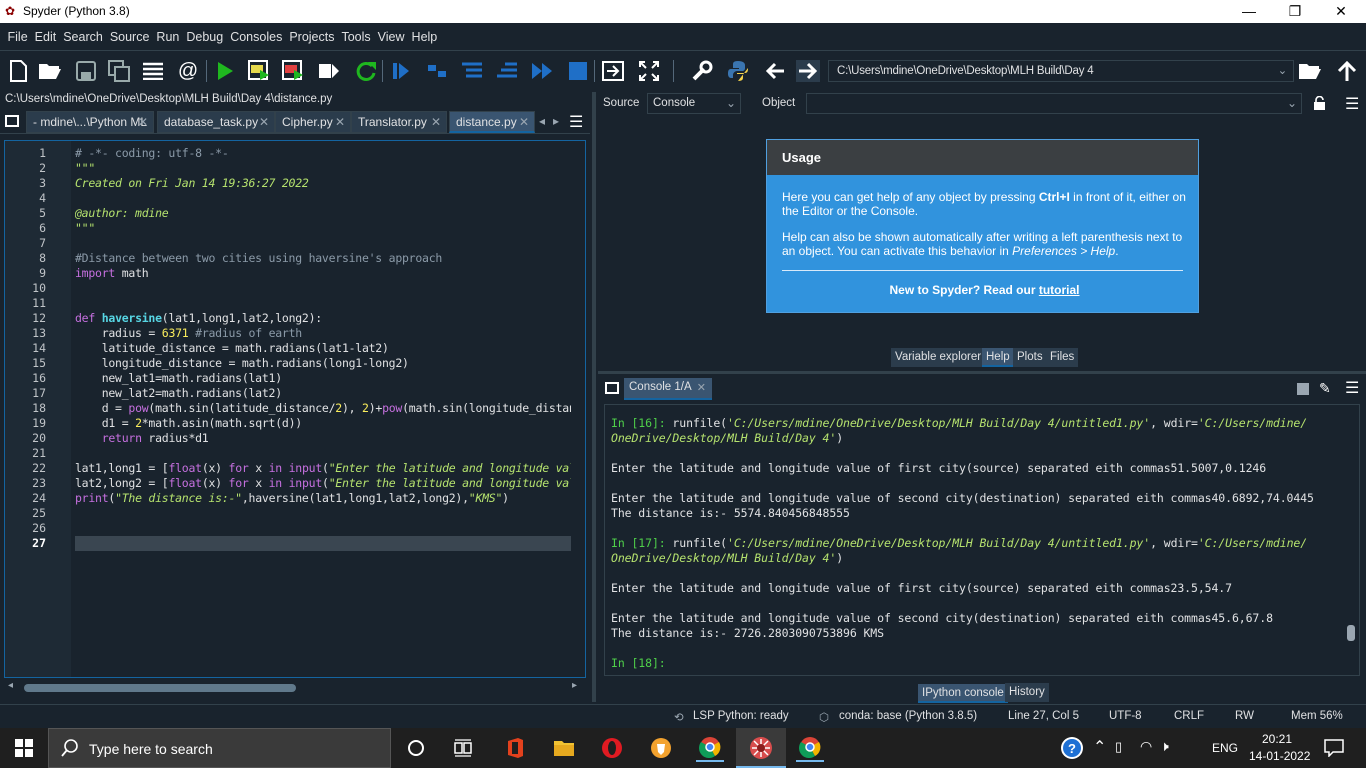 Image resolution: width=1366 pixels, height=768 pixels. I want to click on lock-icon, so click(1319, 102).